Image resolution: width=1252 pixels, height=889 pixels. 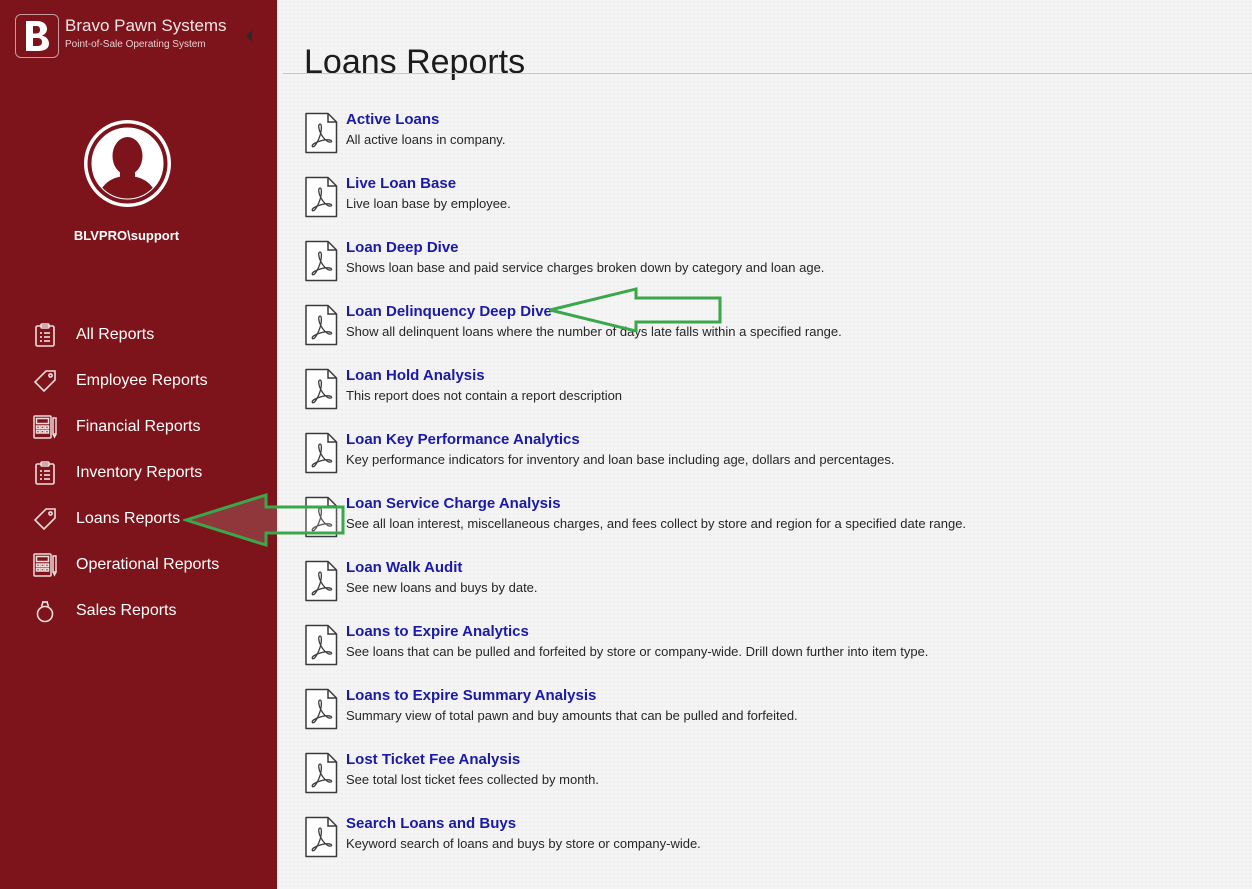 I want to click on report-title-link: Loan Delinquency Deep Dive, so click(x=449, y=311).